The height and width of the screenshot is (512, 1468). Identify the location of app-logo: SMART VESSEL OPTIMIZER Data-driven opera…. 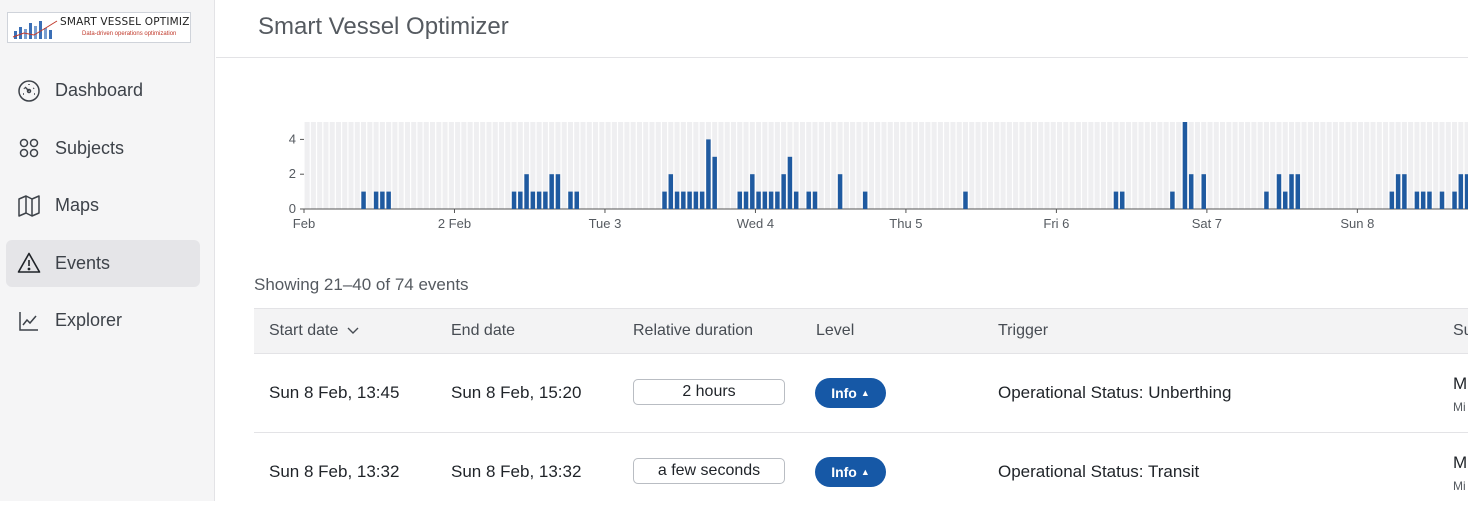
(99, 27).